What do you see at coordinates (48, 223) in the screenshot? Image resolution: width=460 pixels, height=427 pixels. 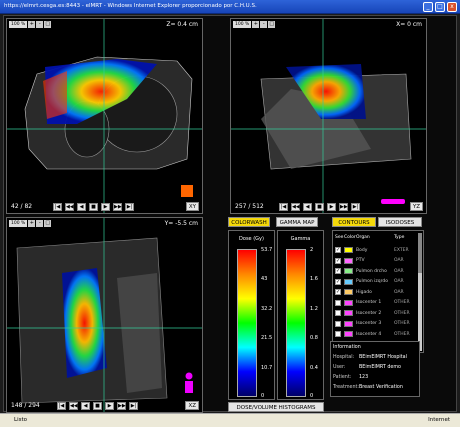 I see `coronal-zoom-fit-button: □` at bounding box center [48, 223].